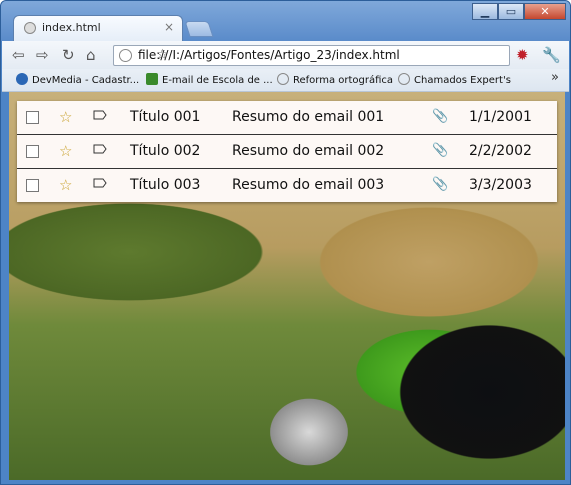 The height and width of the screenshot is (485, 571). Describe the element at coordinates (522, 55) in the screenshot. I see `extension-icon: ✹` at that location.